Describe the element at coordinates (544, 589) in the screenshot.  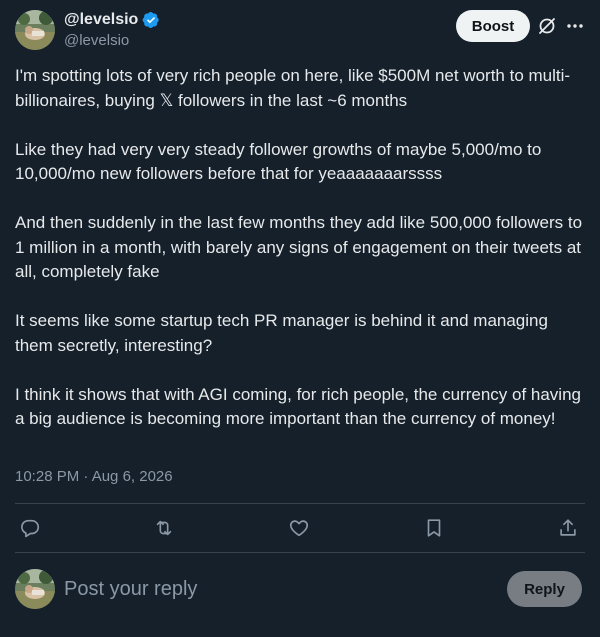
I see `reply-button: Reply` at that location.